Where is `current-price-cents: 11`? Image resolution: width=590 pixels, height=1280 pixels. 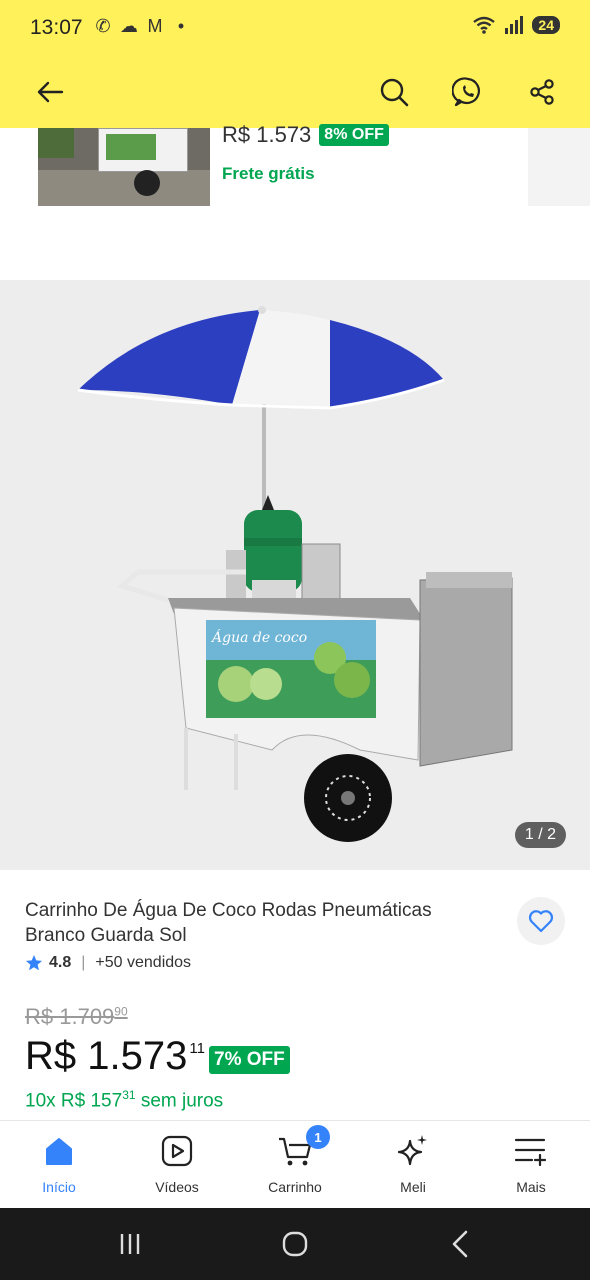
current-price-cents: 11 is located at coordinates (197, 1048).